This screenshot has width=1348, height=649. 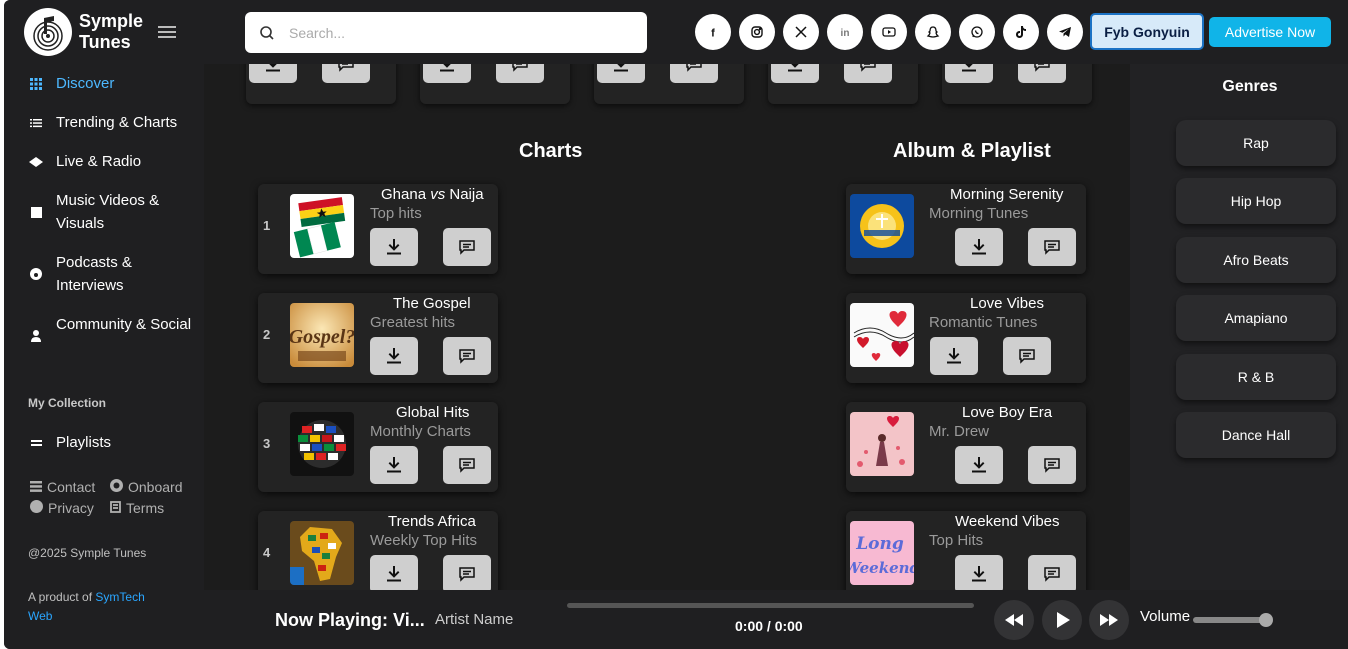 What do you see at coordinates (882, 553) in the screenshot?
I see `cover-weekend-vibes: Long Weekend` at bounding box center [882, 553].